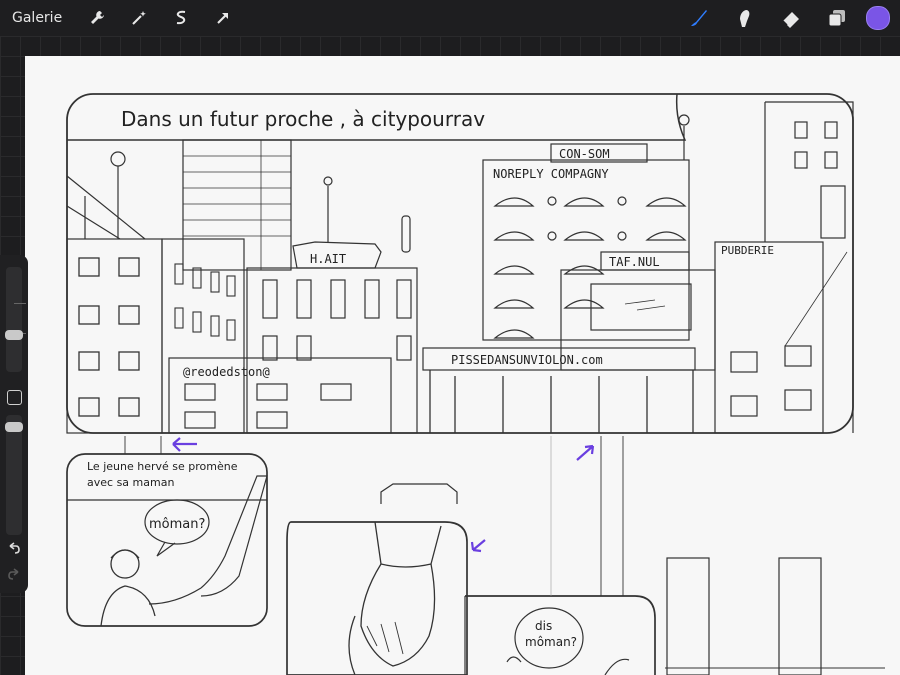  What do you see at coordinates (419, 493) in the screenshot?
I see `frame-bracket` at bounding box center [419, 493].